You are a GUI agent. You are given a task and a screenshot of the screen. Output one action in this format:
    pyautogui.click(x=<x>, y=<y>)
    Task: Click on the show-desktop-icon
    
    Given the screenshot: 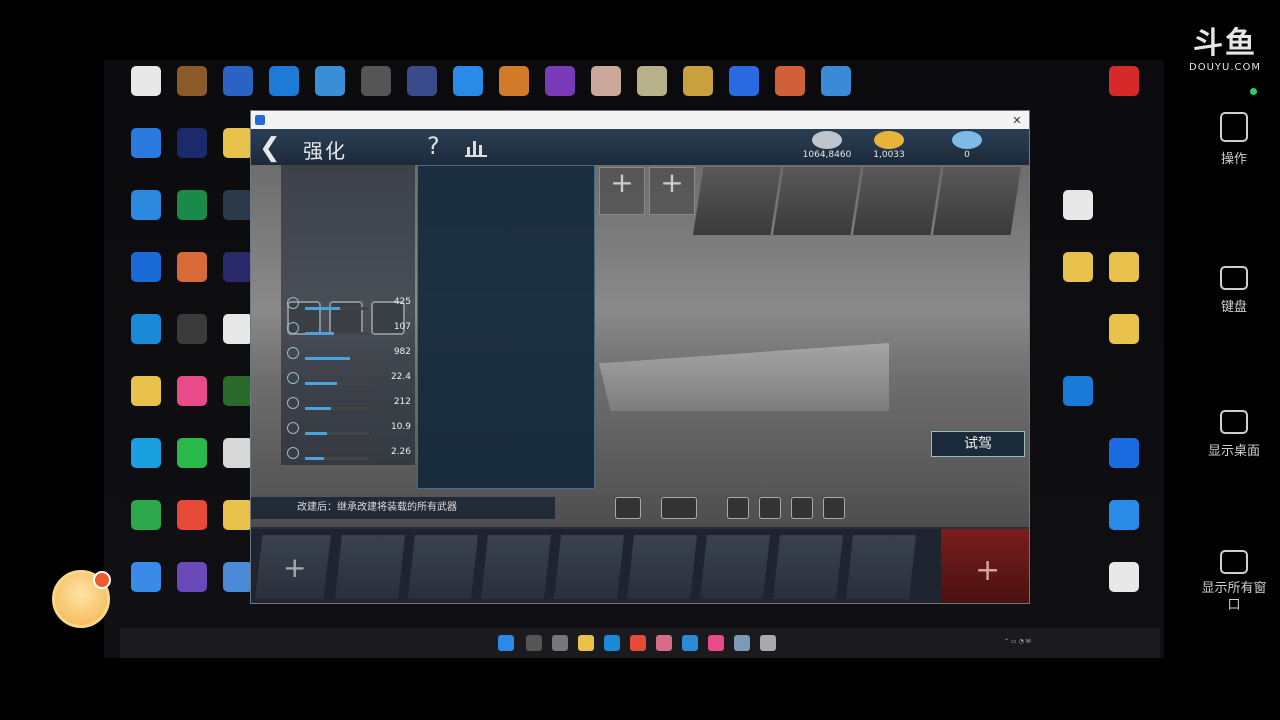 What is the action you would take?
    pyautogui.click(x=1234, y=422)
    